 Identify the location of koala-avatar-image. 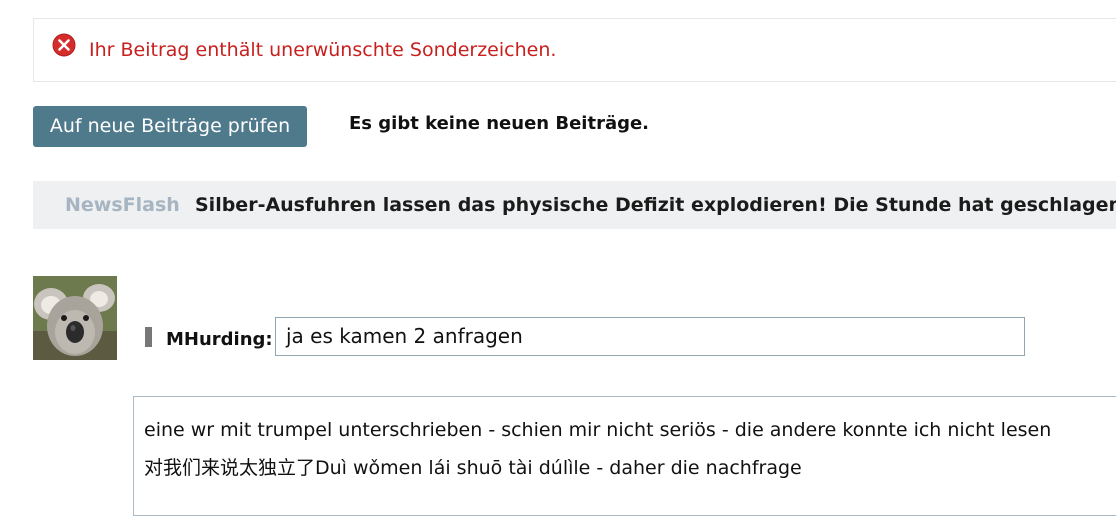
(75, 318).